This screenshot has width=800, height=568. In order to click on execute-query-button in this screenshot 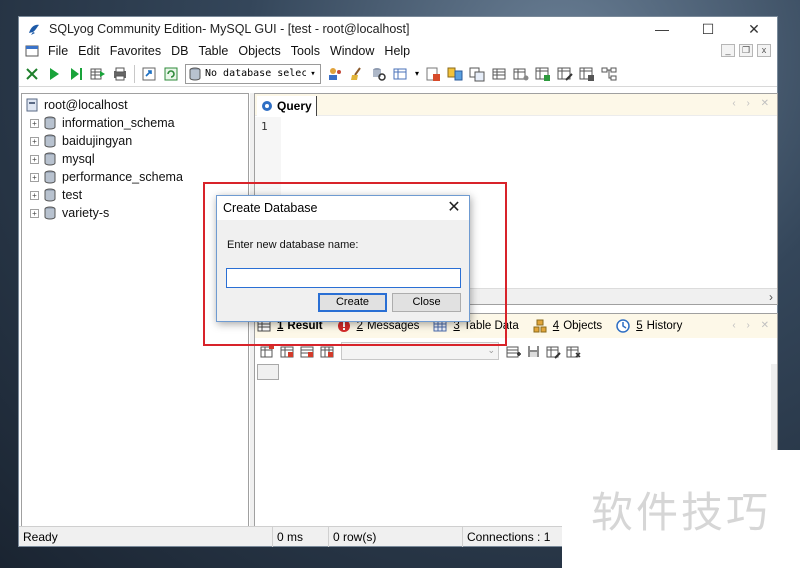, I will do `click(54, 74)`.